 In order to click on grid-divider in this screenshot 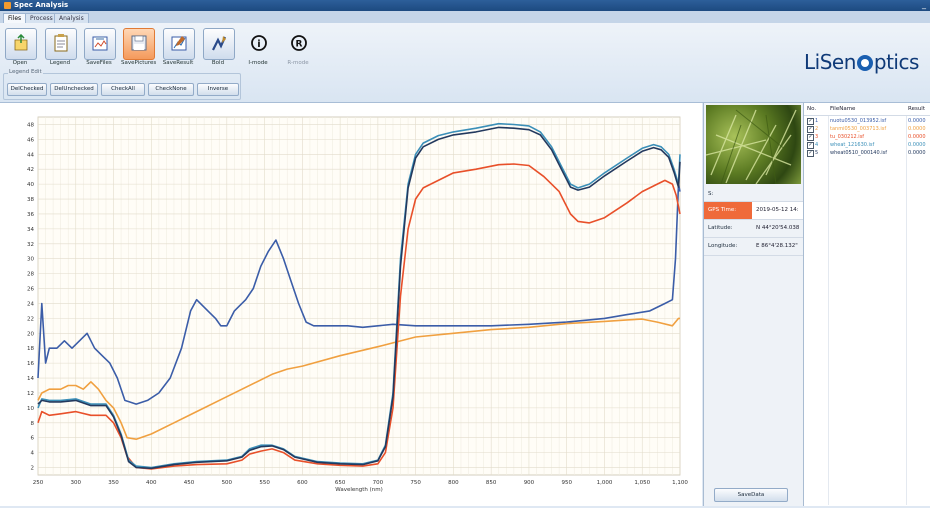, I will do `click(828, 310)`.